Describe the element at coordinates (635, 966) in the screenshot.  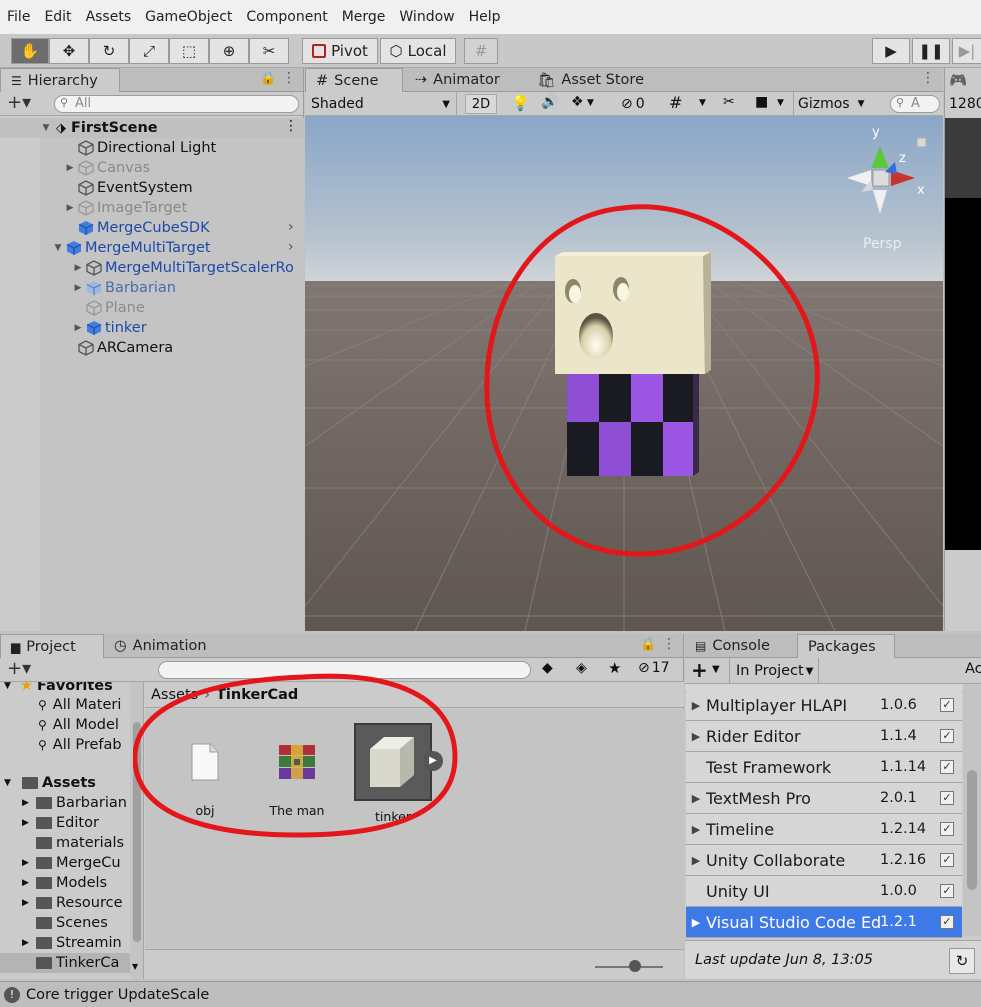
I see `icon-size-slider-thumb` at that location.